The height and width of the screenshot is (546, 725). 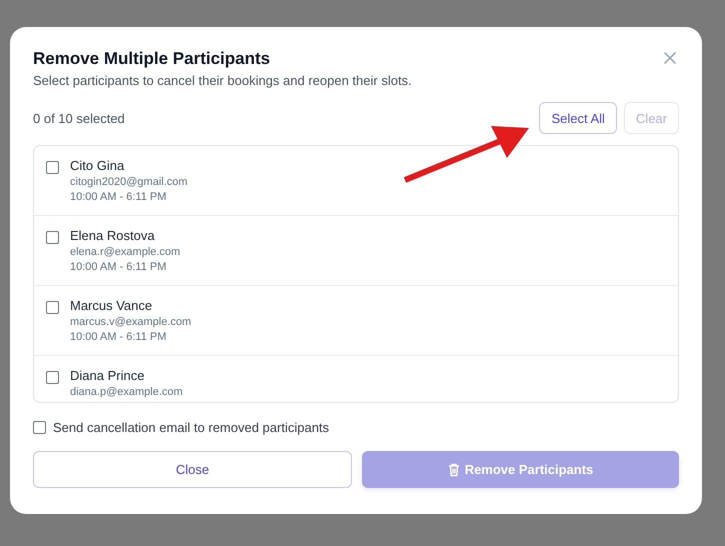 I want to click on participant-email: diana.p@example.com, so click(x=126, y=392).